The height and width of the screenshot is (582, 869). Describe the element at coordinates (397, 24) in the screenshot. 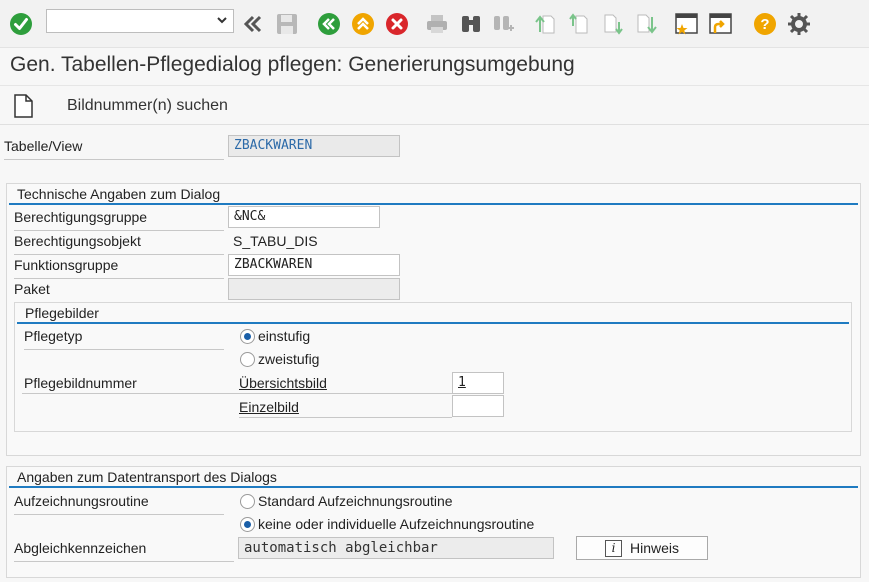

I see `cancel-icon` at that location.